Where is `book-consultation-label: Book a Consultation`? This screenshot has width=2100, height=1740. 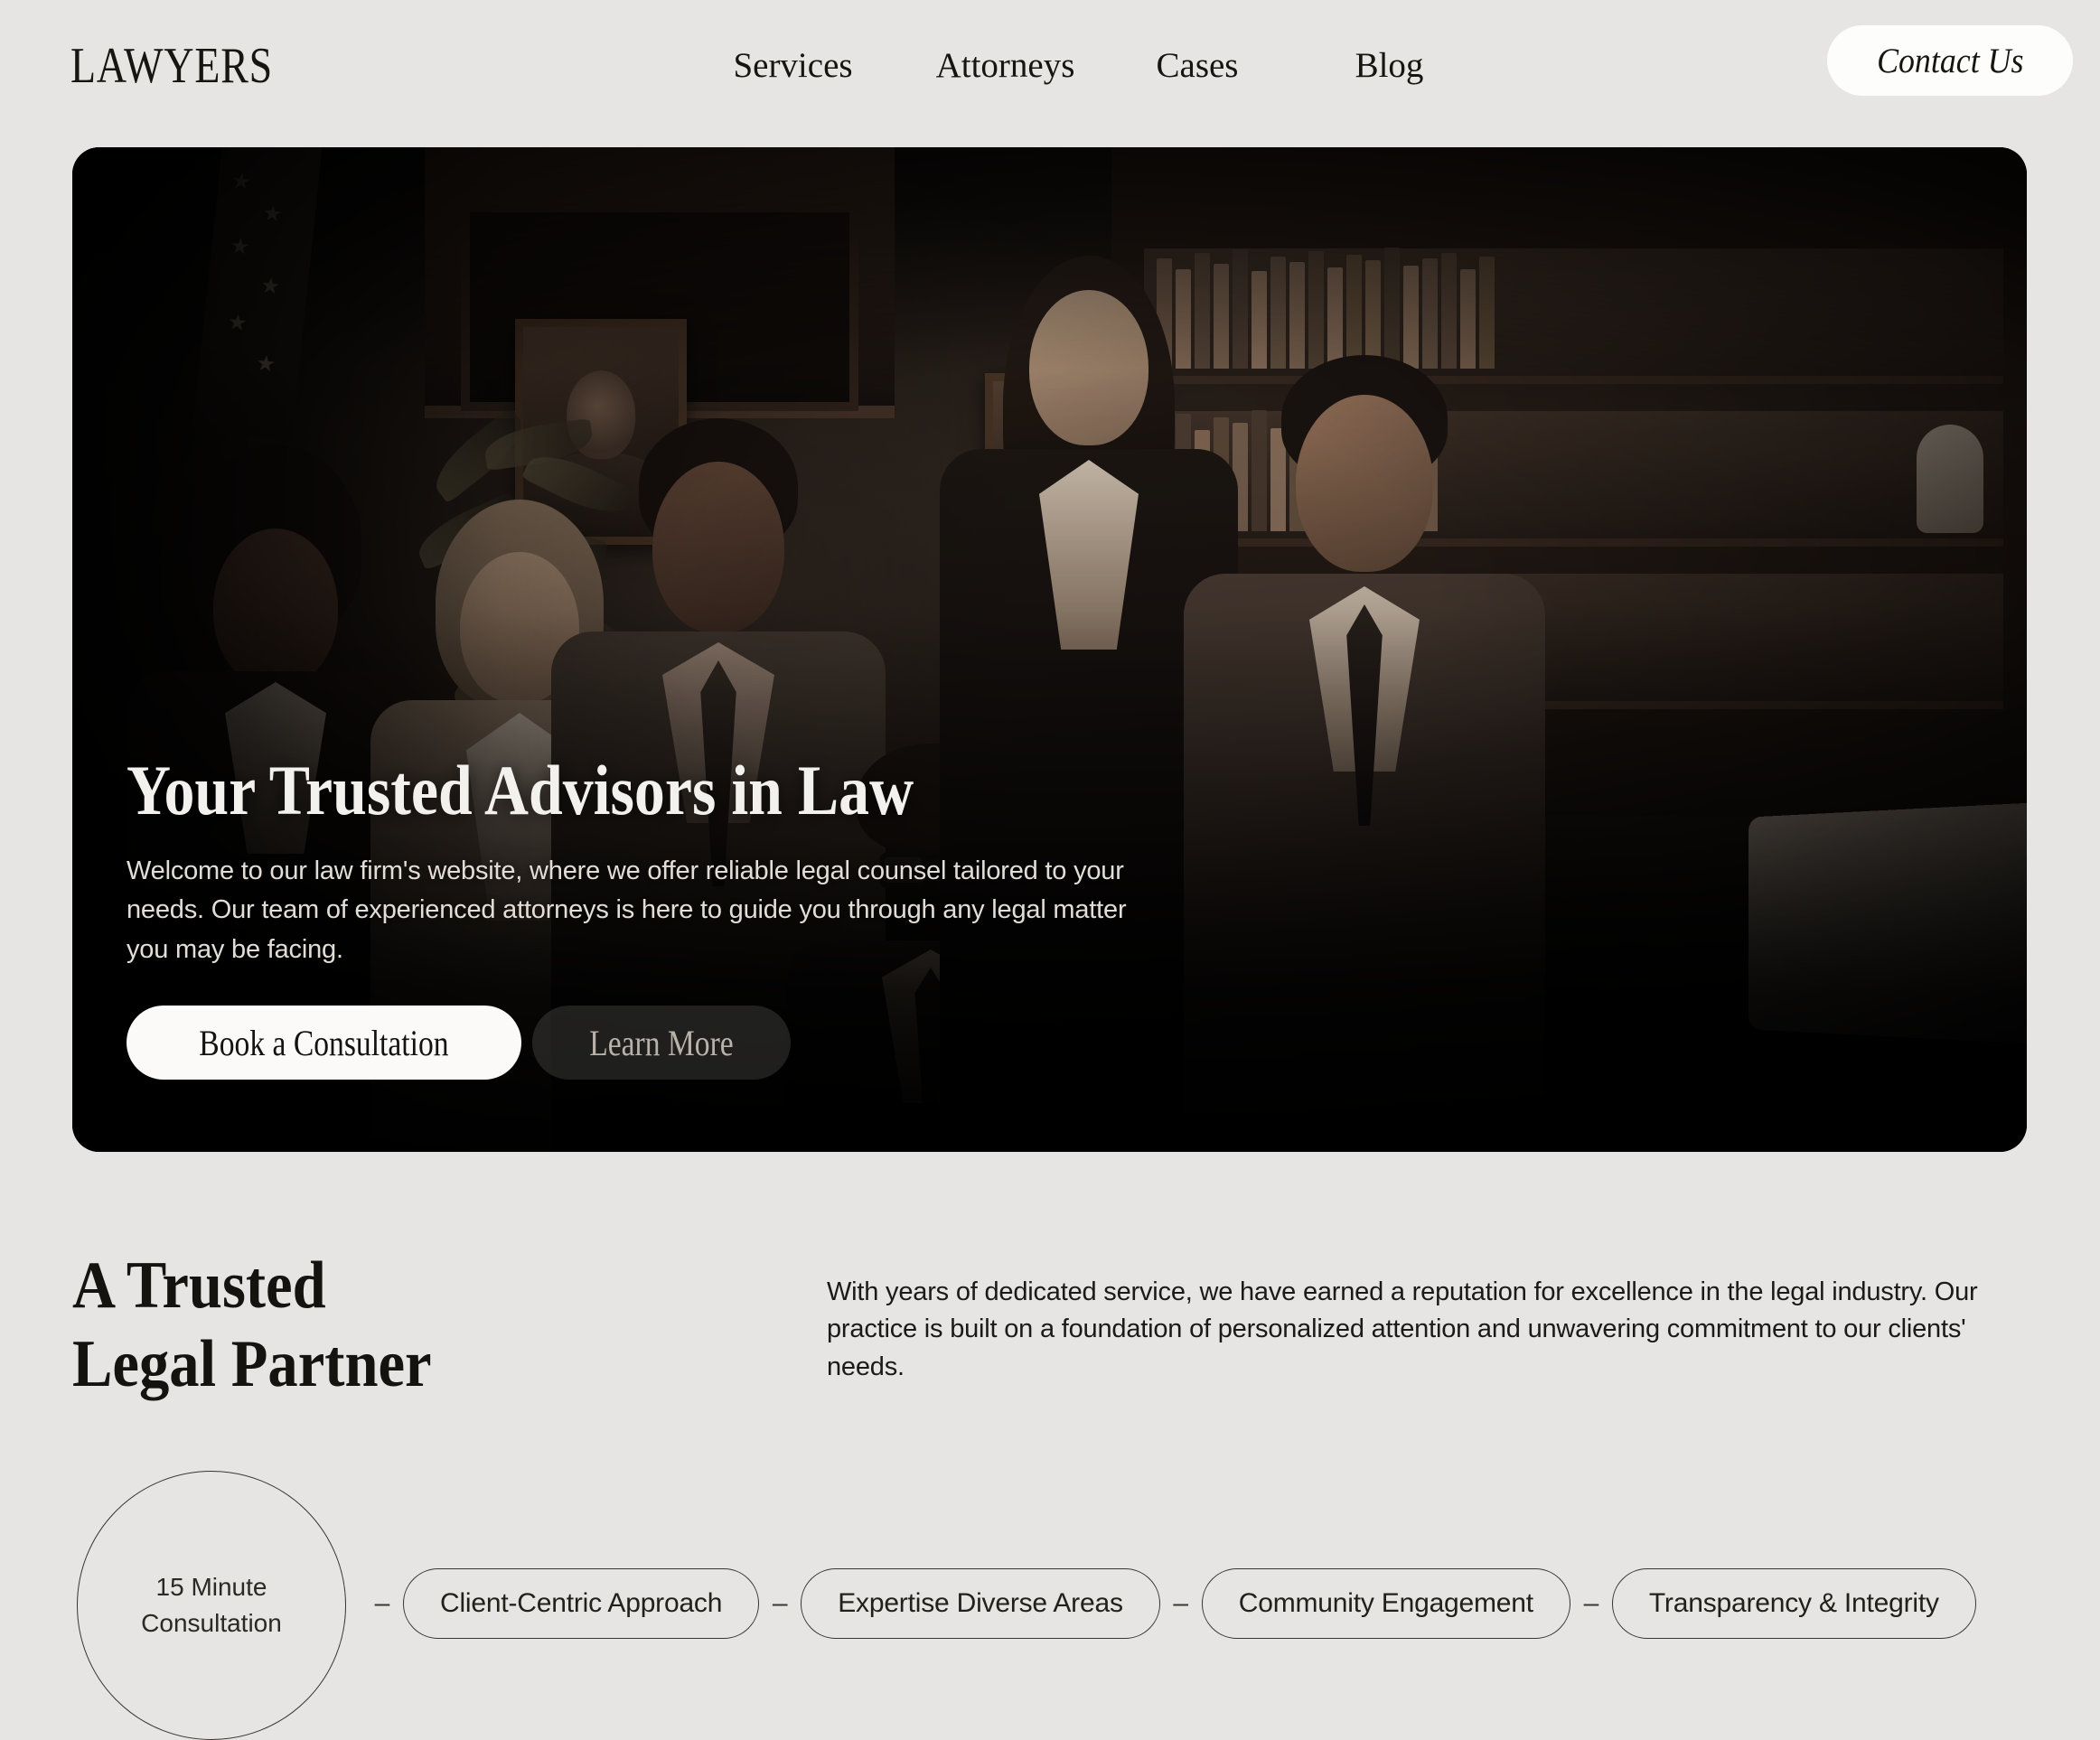
book-consultation-label: Book a Consultation is located at coordinates (324, 1043).